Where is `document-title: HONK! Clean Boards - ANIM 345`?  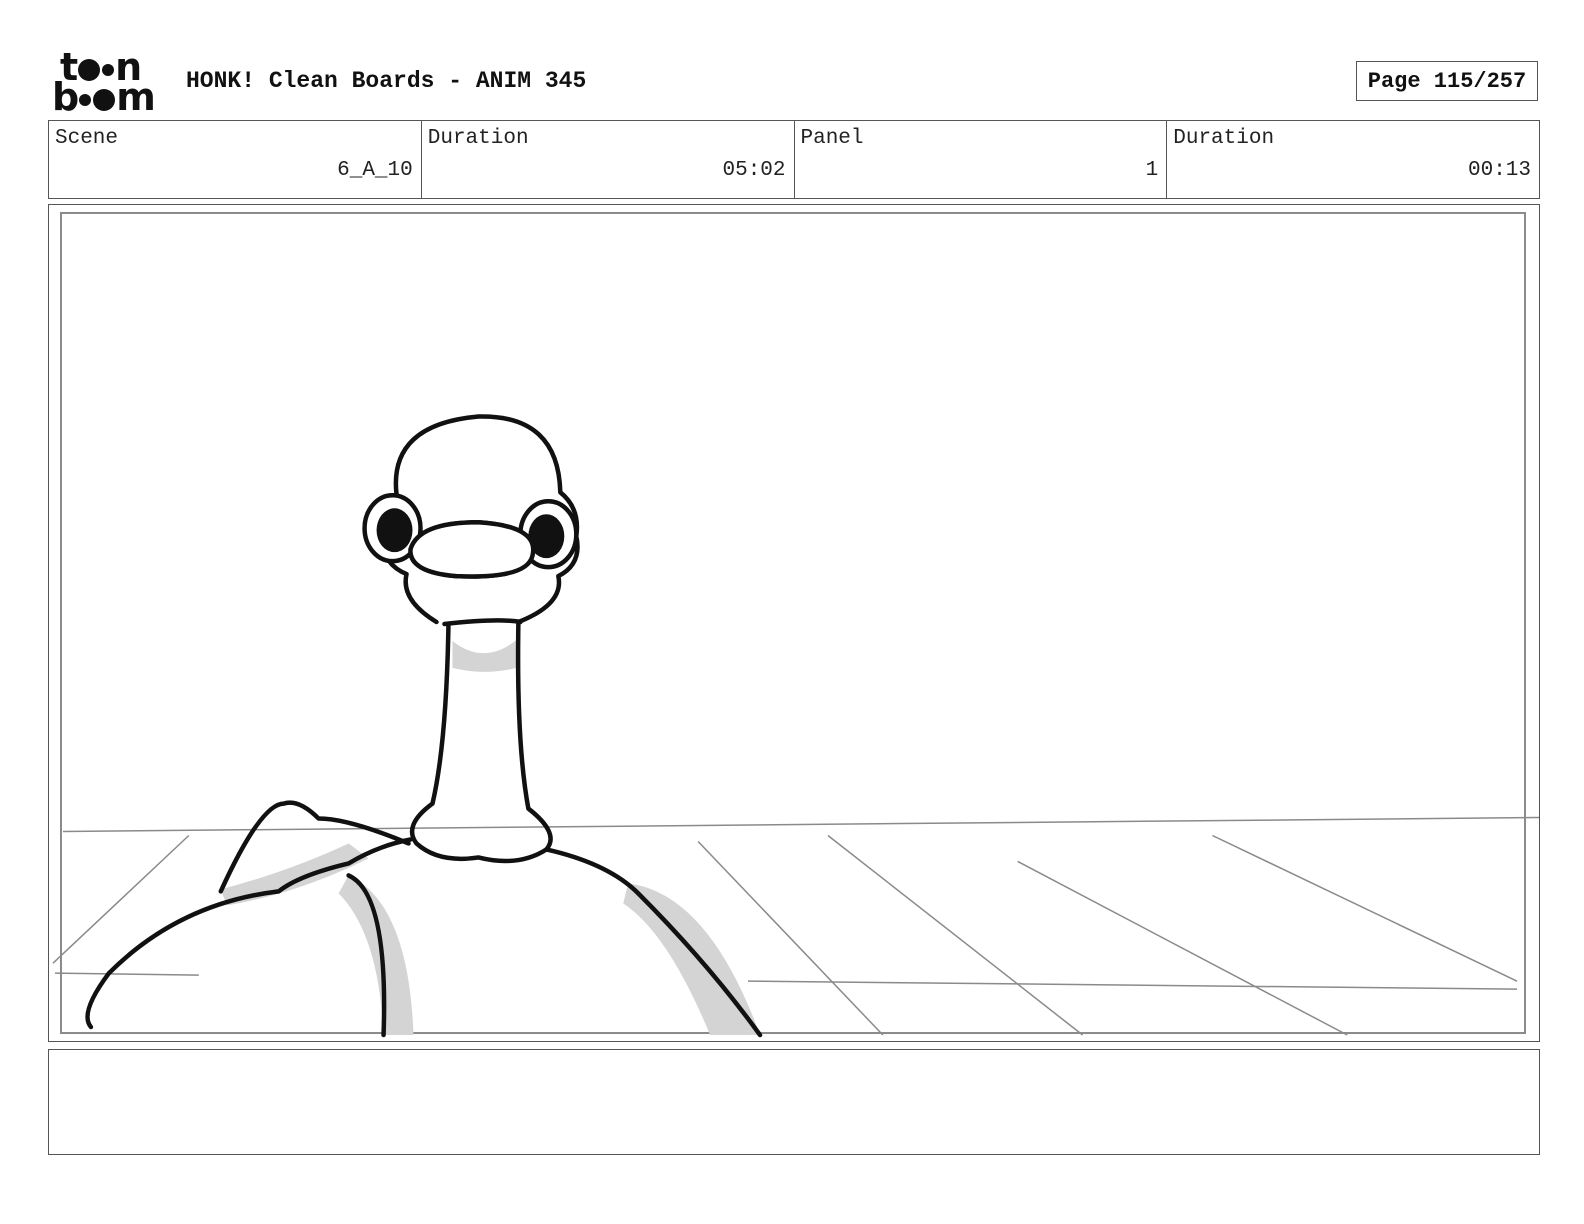 document-title: HONK! Clean Boards - ANIM 345 is located at coordinates (386, 81).